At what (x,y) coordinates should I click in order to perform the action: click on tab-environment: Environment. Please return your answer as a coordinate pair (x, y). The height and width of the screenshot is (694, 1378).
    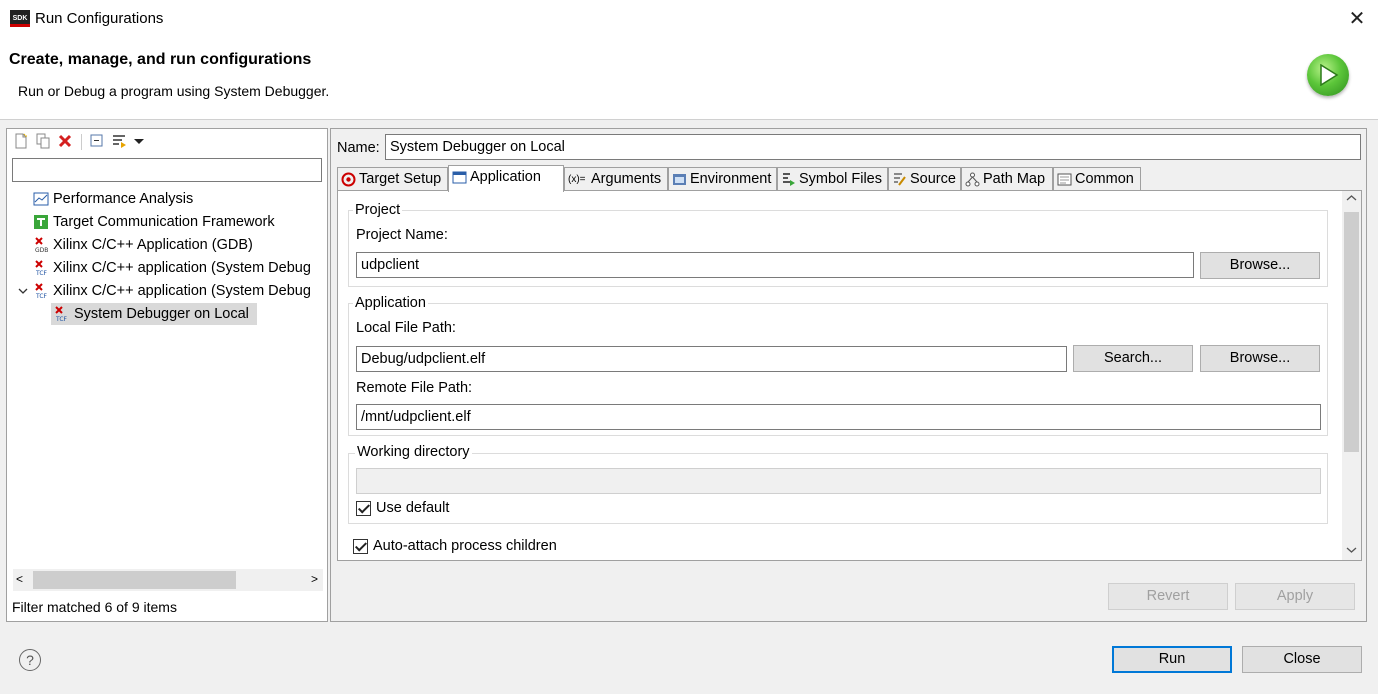
    Looking at the image, I should click on (722, 179).